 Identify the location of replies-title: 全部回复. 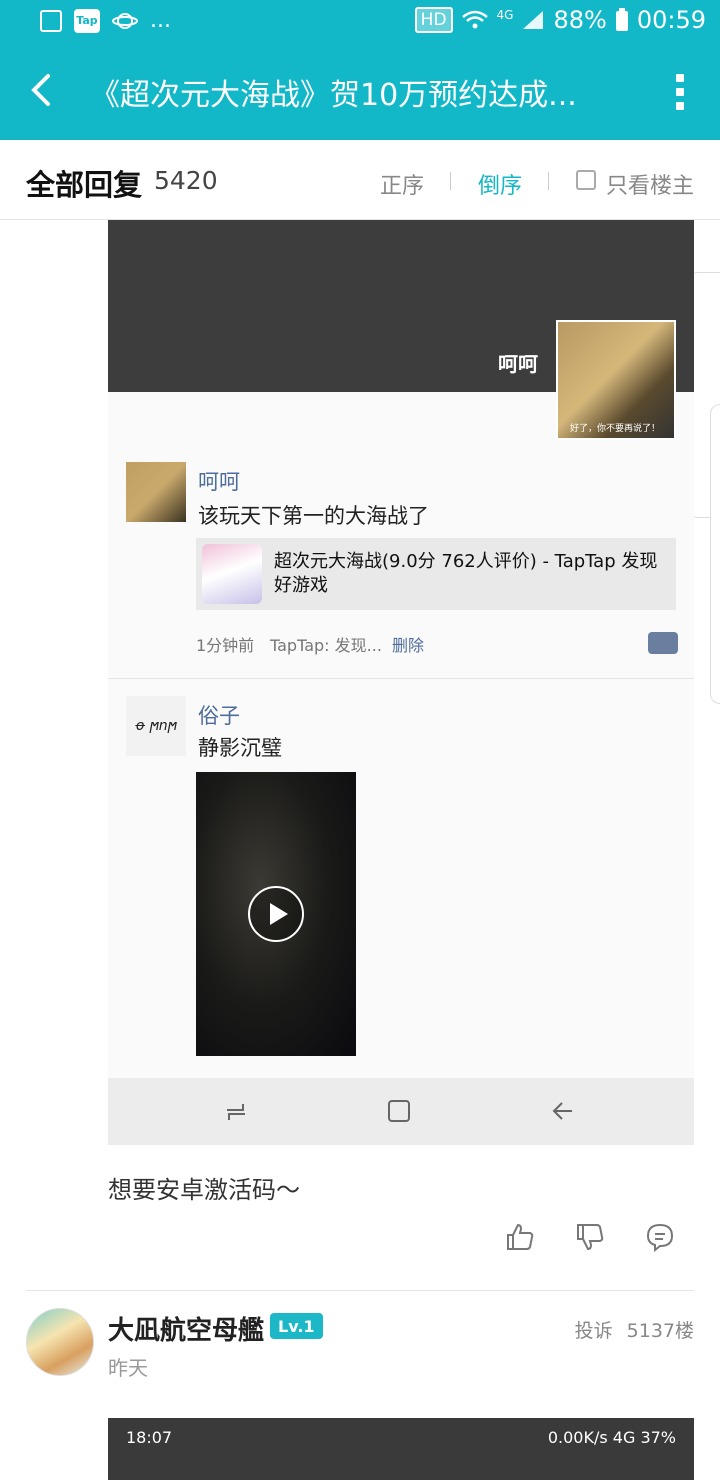
(84, 185).